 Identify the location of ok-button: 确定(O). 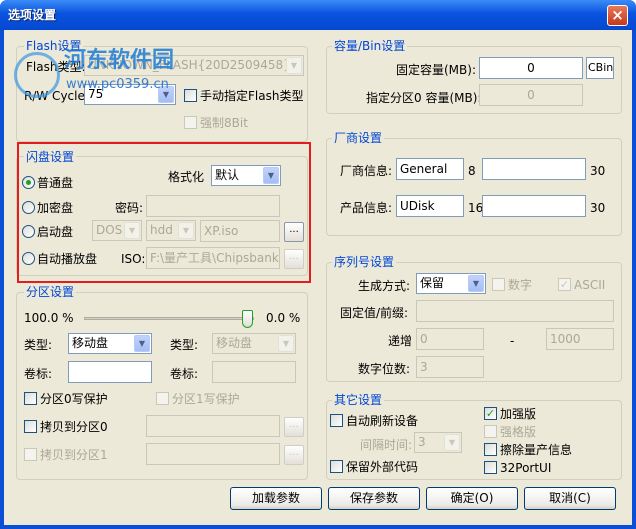
(472, 498).